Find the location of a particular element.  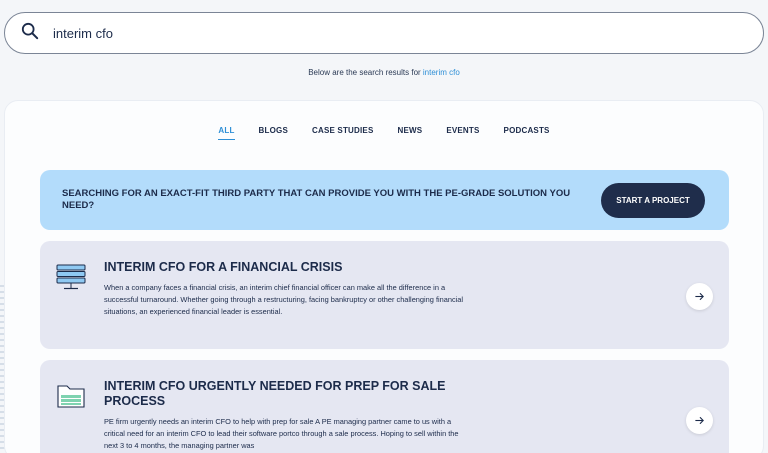

results-note-query: interim cfo is located at coordinates (441, 72).